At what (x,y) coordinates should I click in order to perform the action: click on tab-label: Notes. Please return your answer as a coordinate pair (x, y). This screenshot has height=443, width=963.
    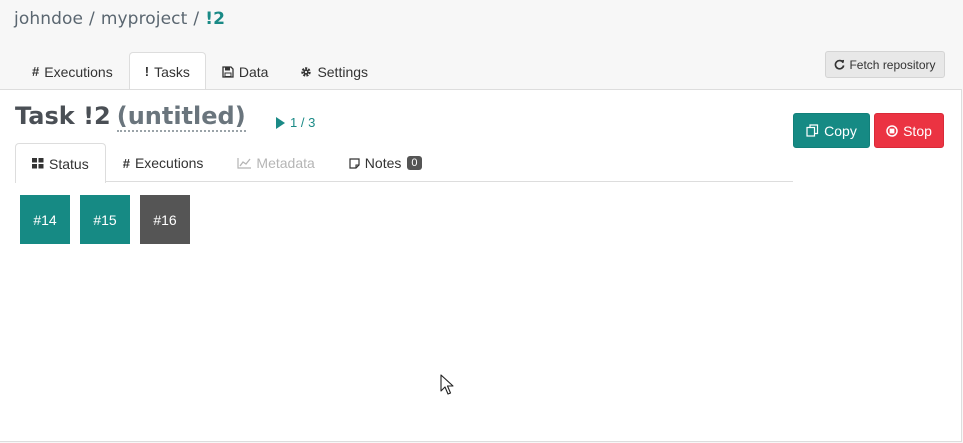
    Looking at the image, I should click on (383, 163).